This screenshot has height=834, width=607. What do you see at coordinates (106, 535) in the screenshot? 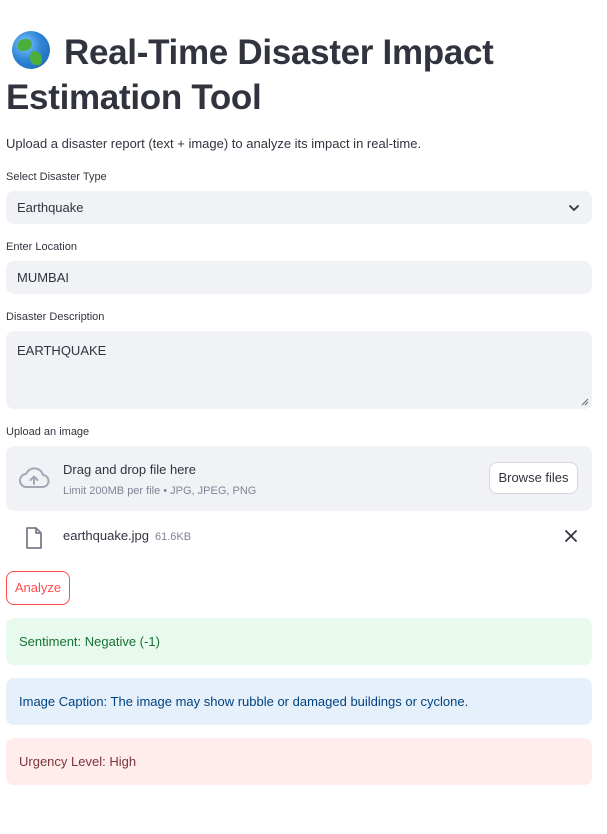
I see `uploaded-file-name: earthquake.jpg` at bounding box center [106, 535].